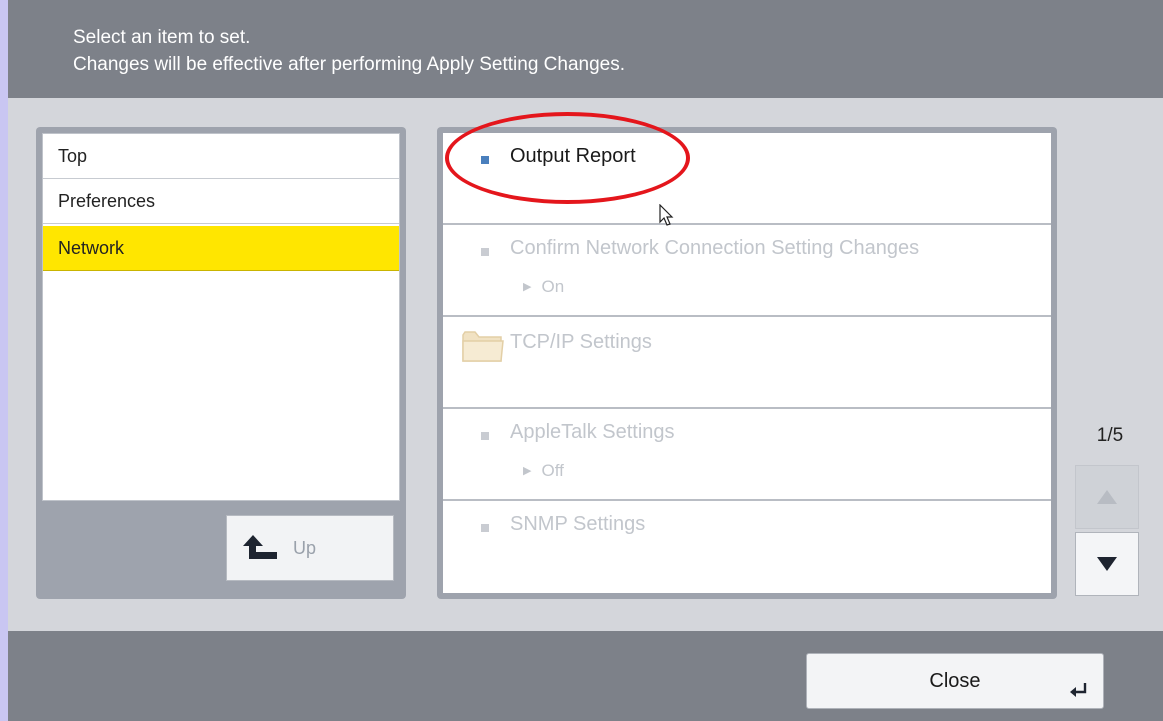 This screenshot has width=1163, height=721. I want to click on enter-return-icon, so click(1078, 690).